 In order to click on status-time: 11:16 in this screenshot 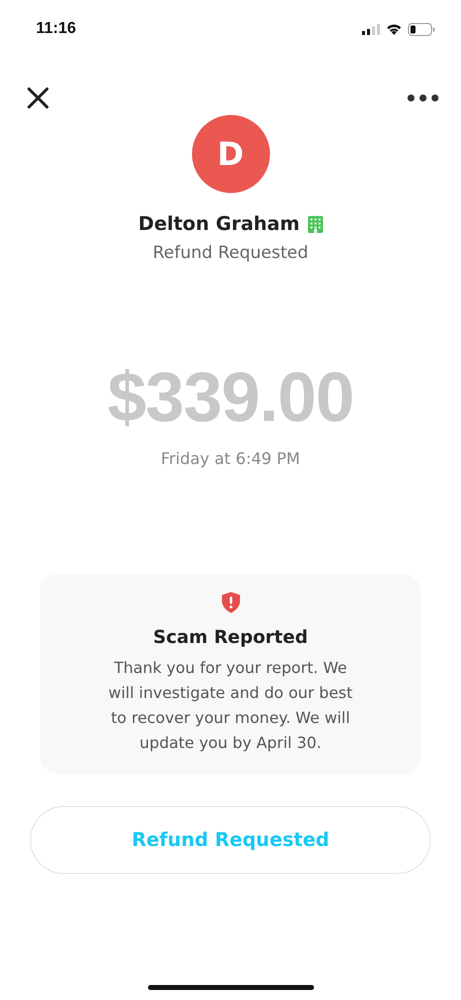, I will do `click(56, 29)`.